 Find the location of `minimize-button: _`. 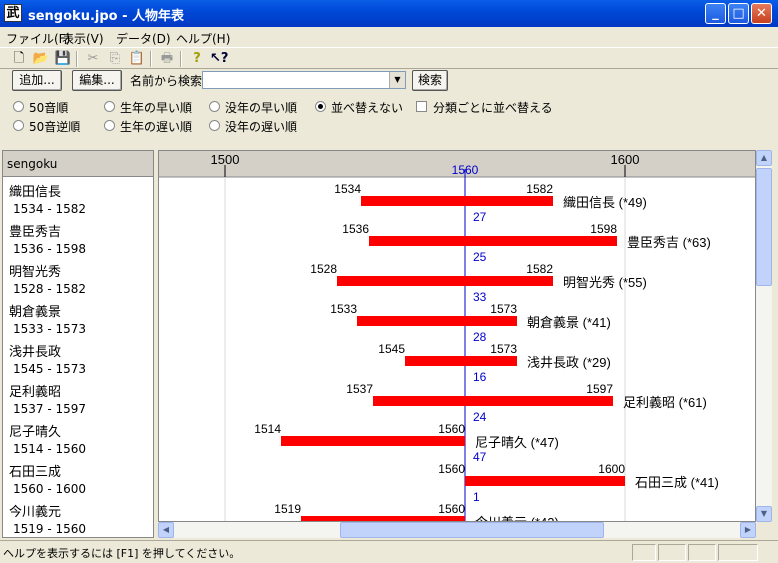

minimize-button: _ is located at coordinates (715, 13).